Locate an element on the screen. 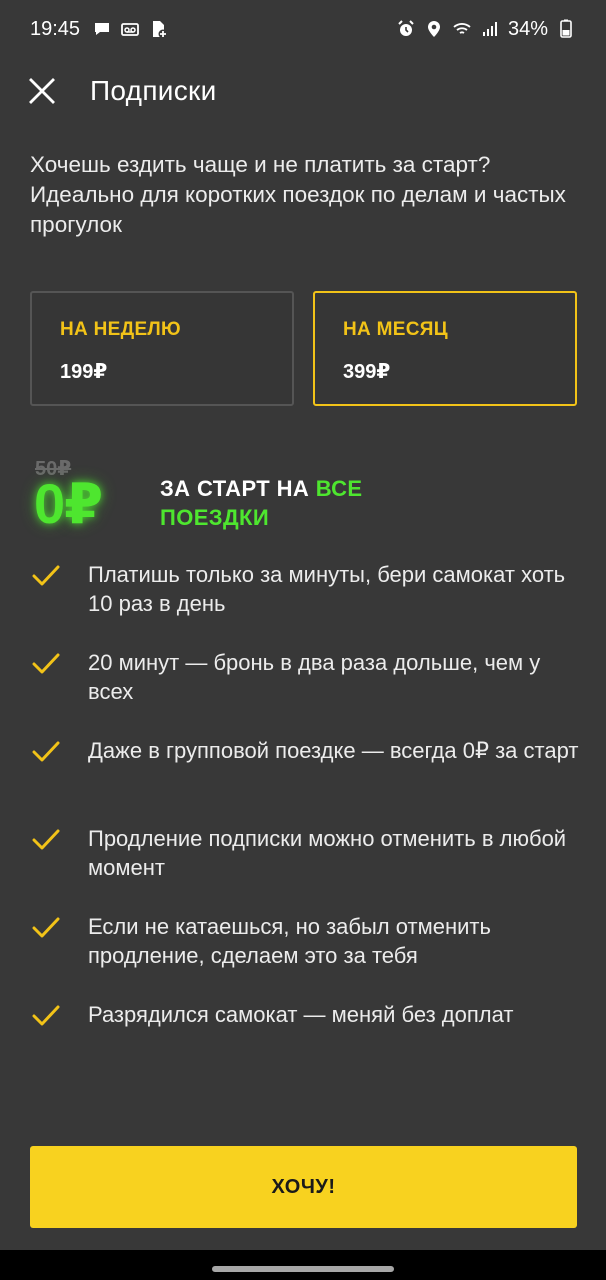  plan-price: 199₽ is located at coordinates (84, 372).